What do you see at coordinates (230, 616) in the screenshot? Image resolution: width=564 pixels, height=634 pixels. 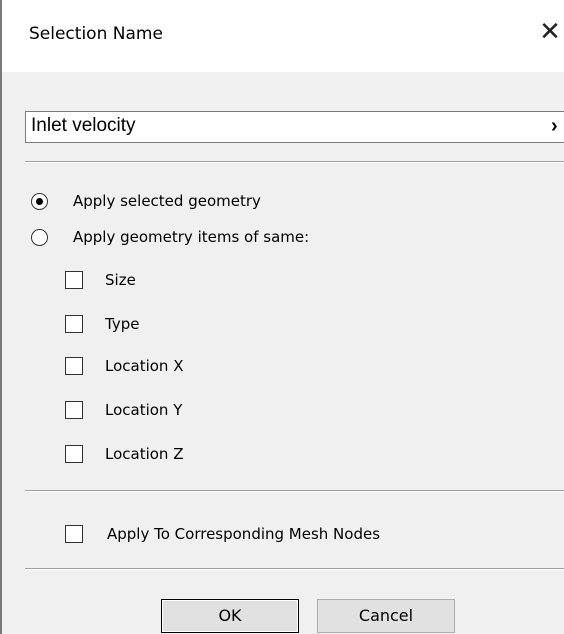 I see `ok-button: OK` at bounding box center [230, 616].